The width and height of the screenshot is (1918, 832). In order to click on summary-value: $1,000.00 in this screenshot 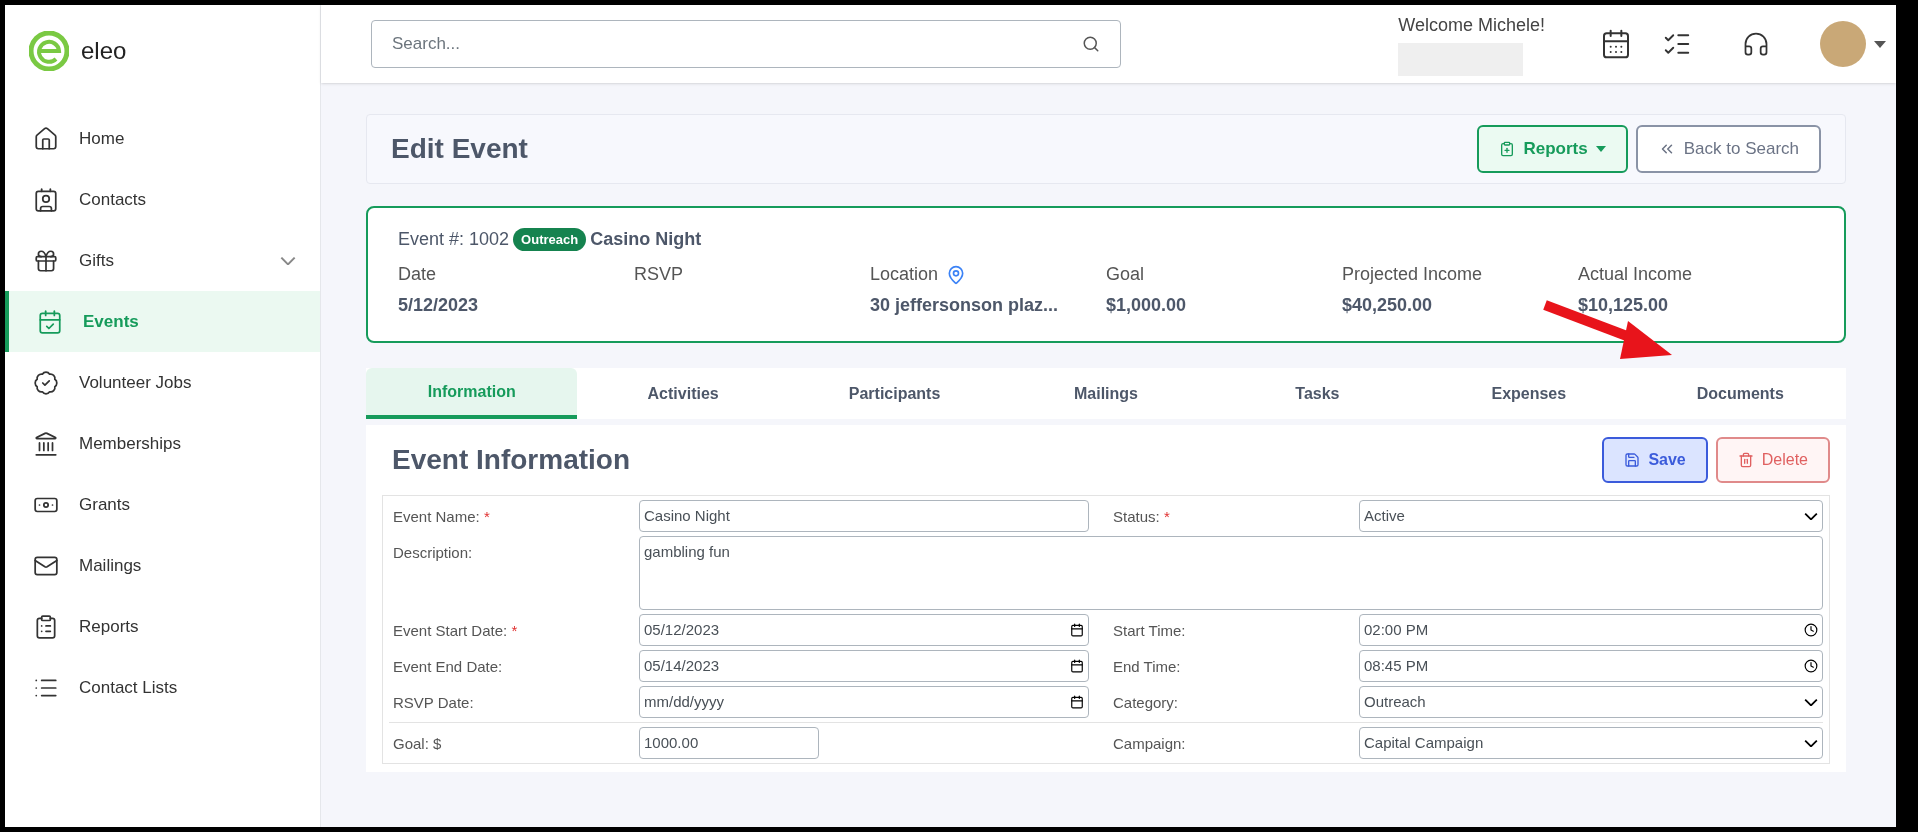, I will do `click(1147, 305)`.